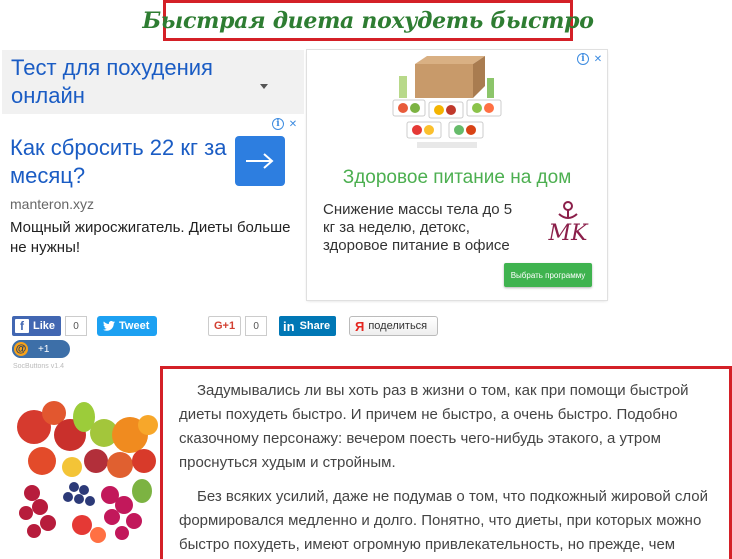  What do you see at coordinates (447, 102) in the screenshot?
I see `meal-boxes-image` at bounding box center [447, 102].